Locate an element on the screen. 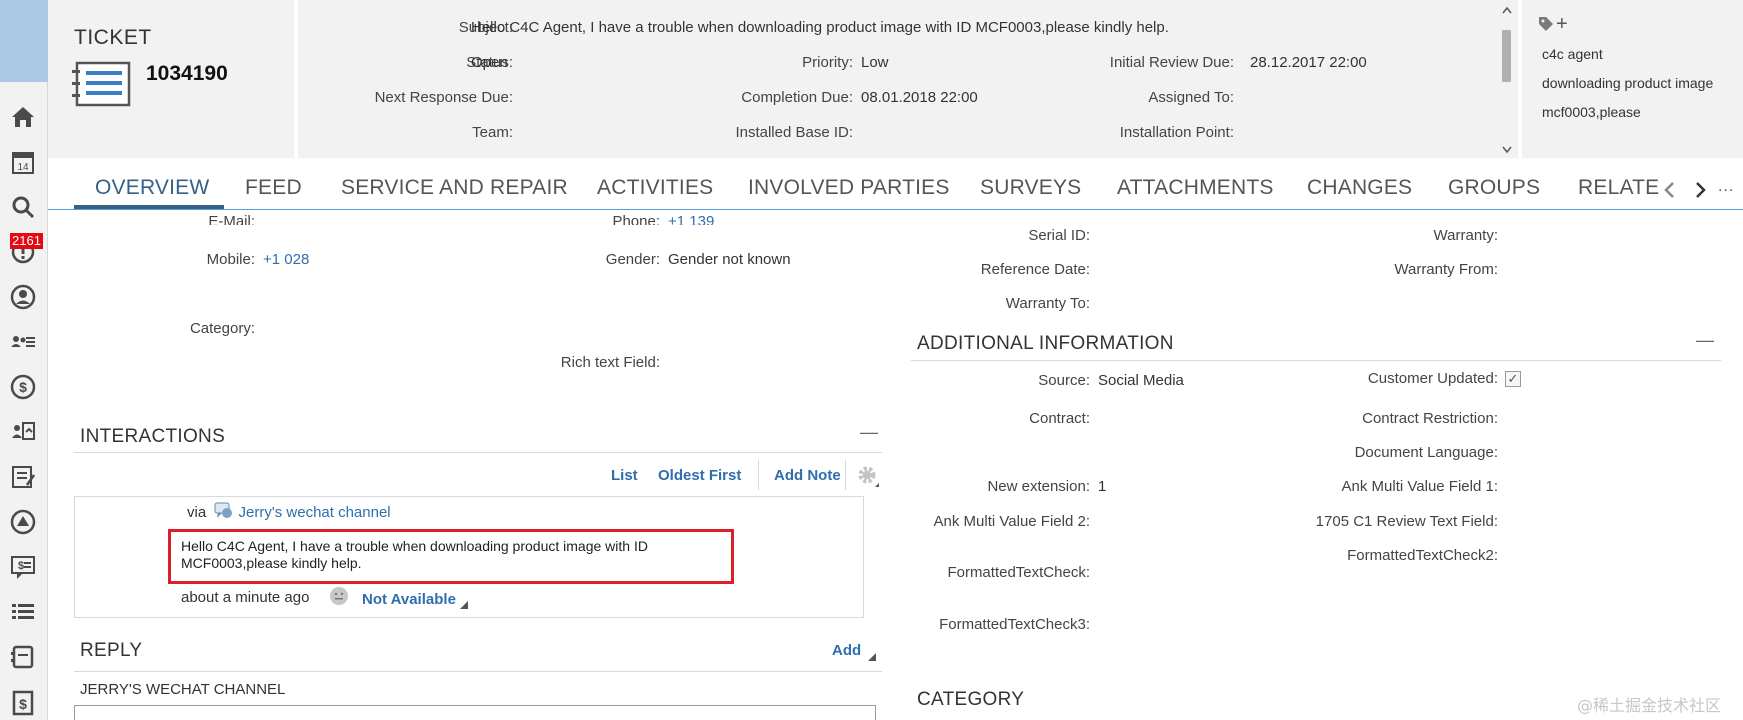 The width and height of the screenshot is (1743, 720). home-icon is located at coordinates (23, 117).